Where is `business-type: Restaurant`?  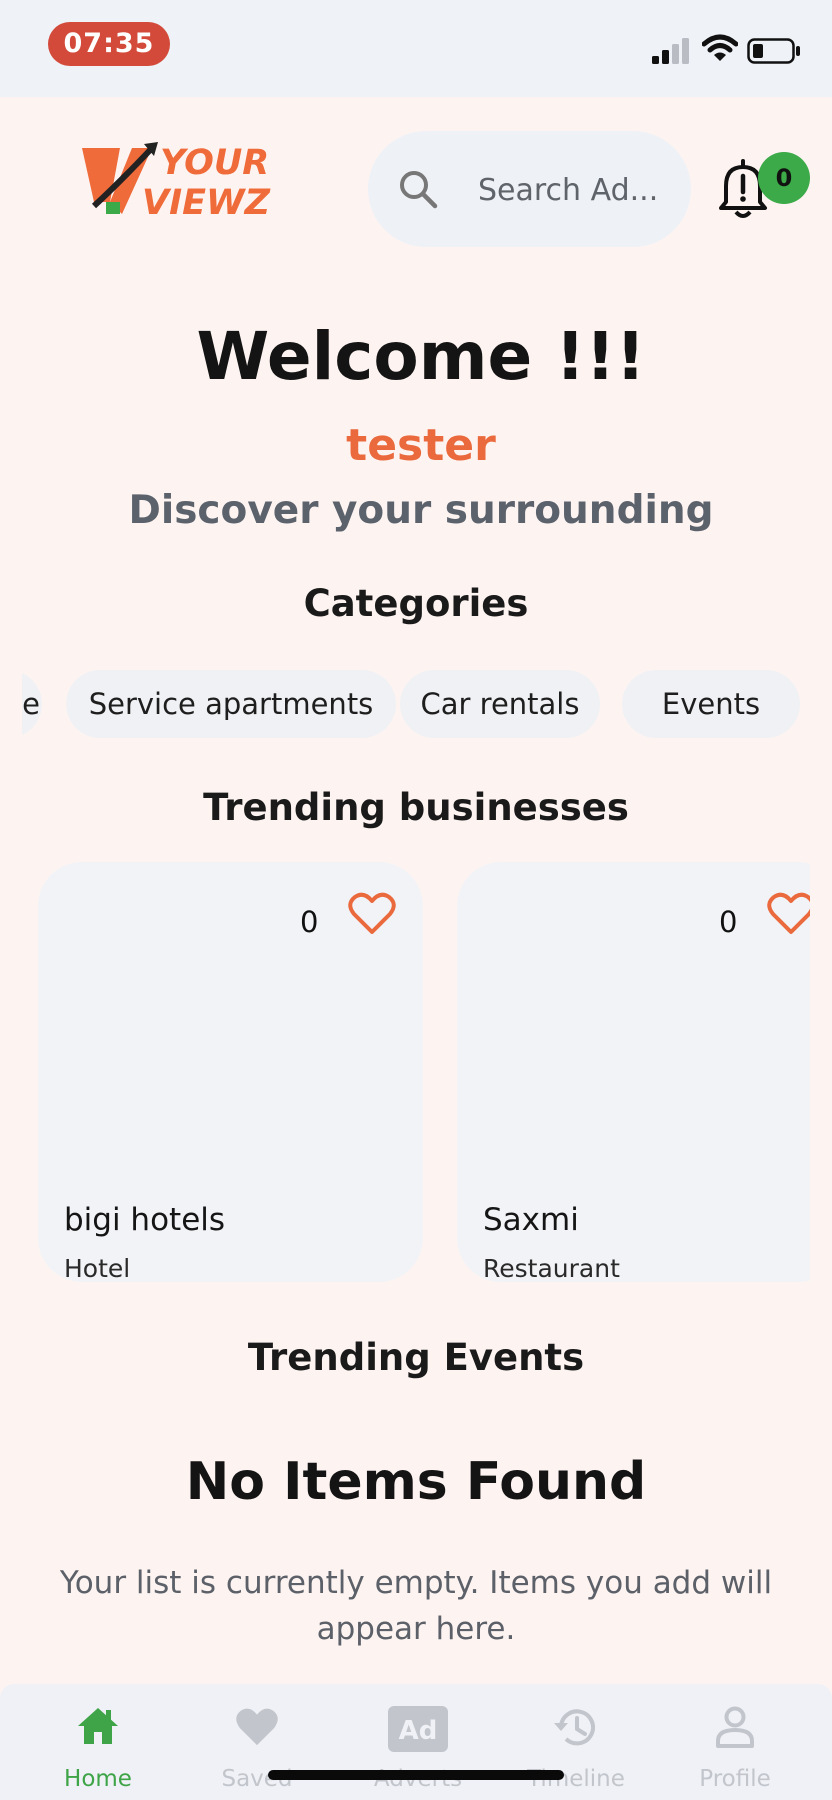 business-type: Restaurant is located at coordinates (551, 1268).